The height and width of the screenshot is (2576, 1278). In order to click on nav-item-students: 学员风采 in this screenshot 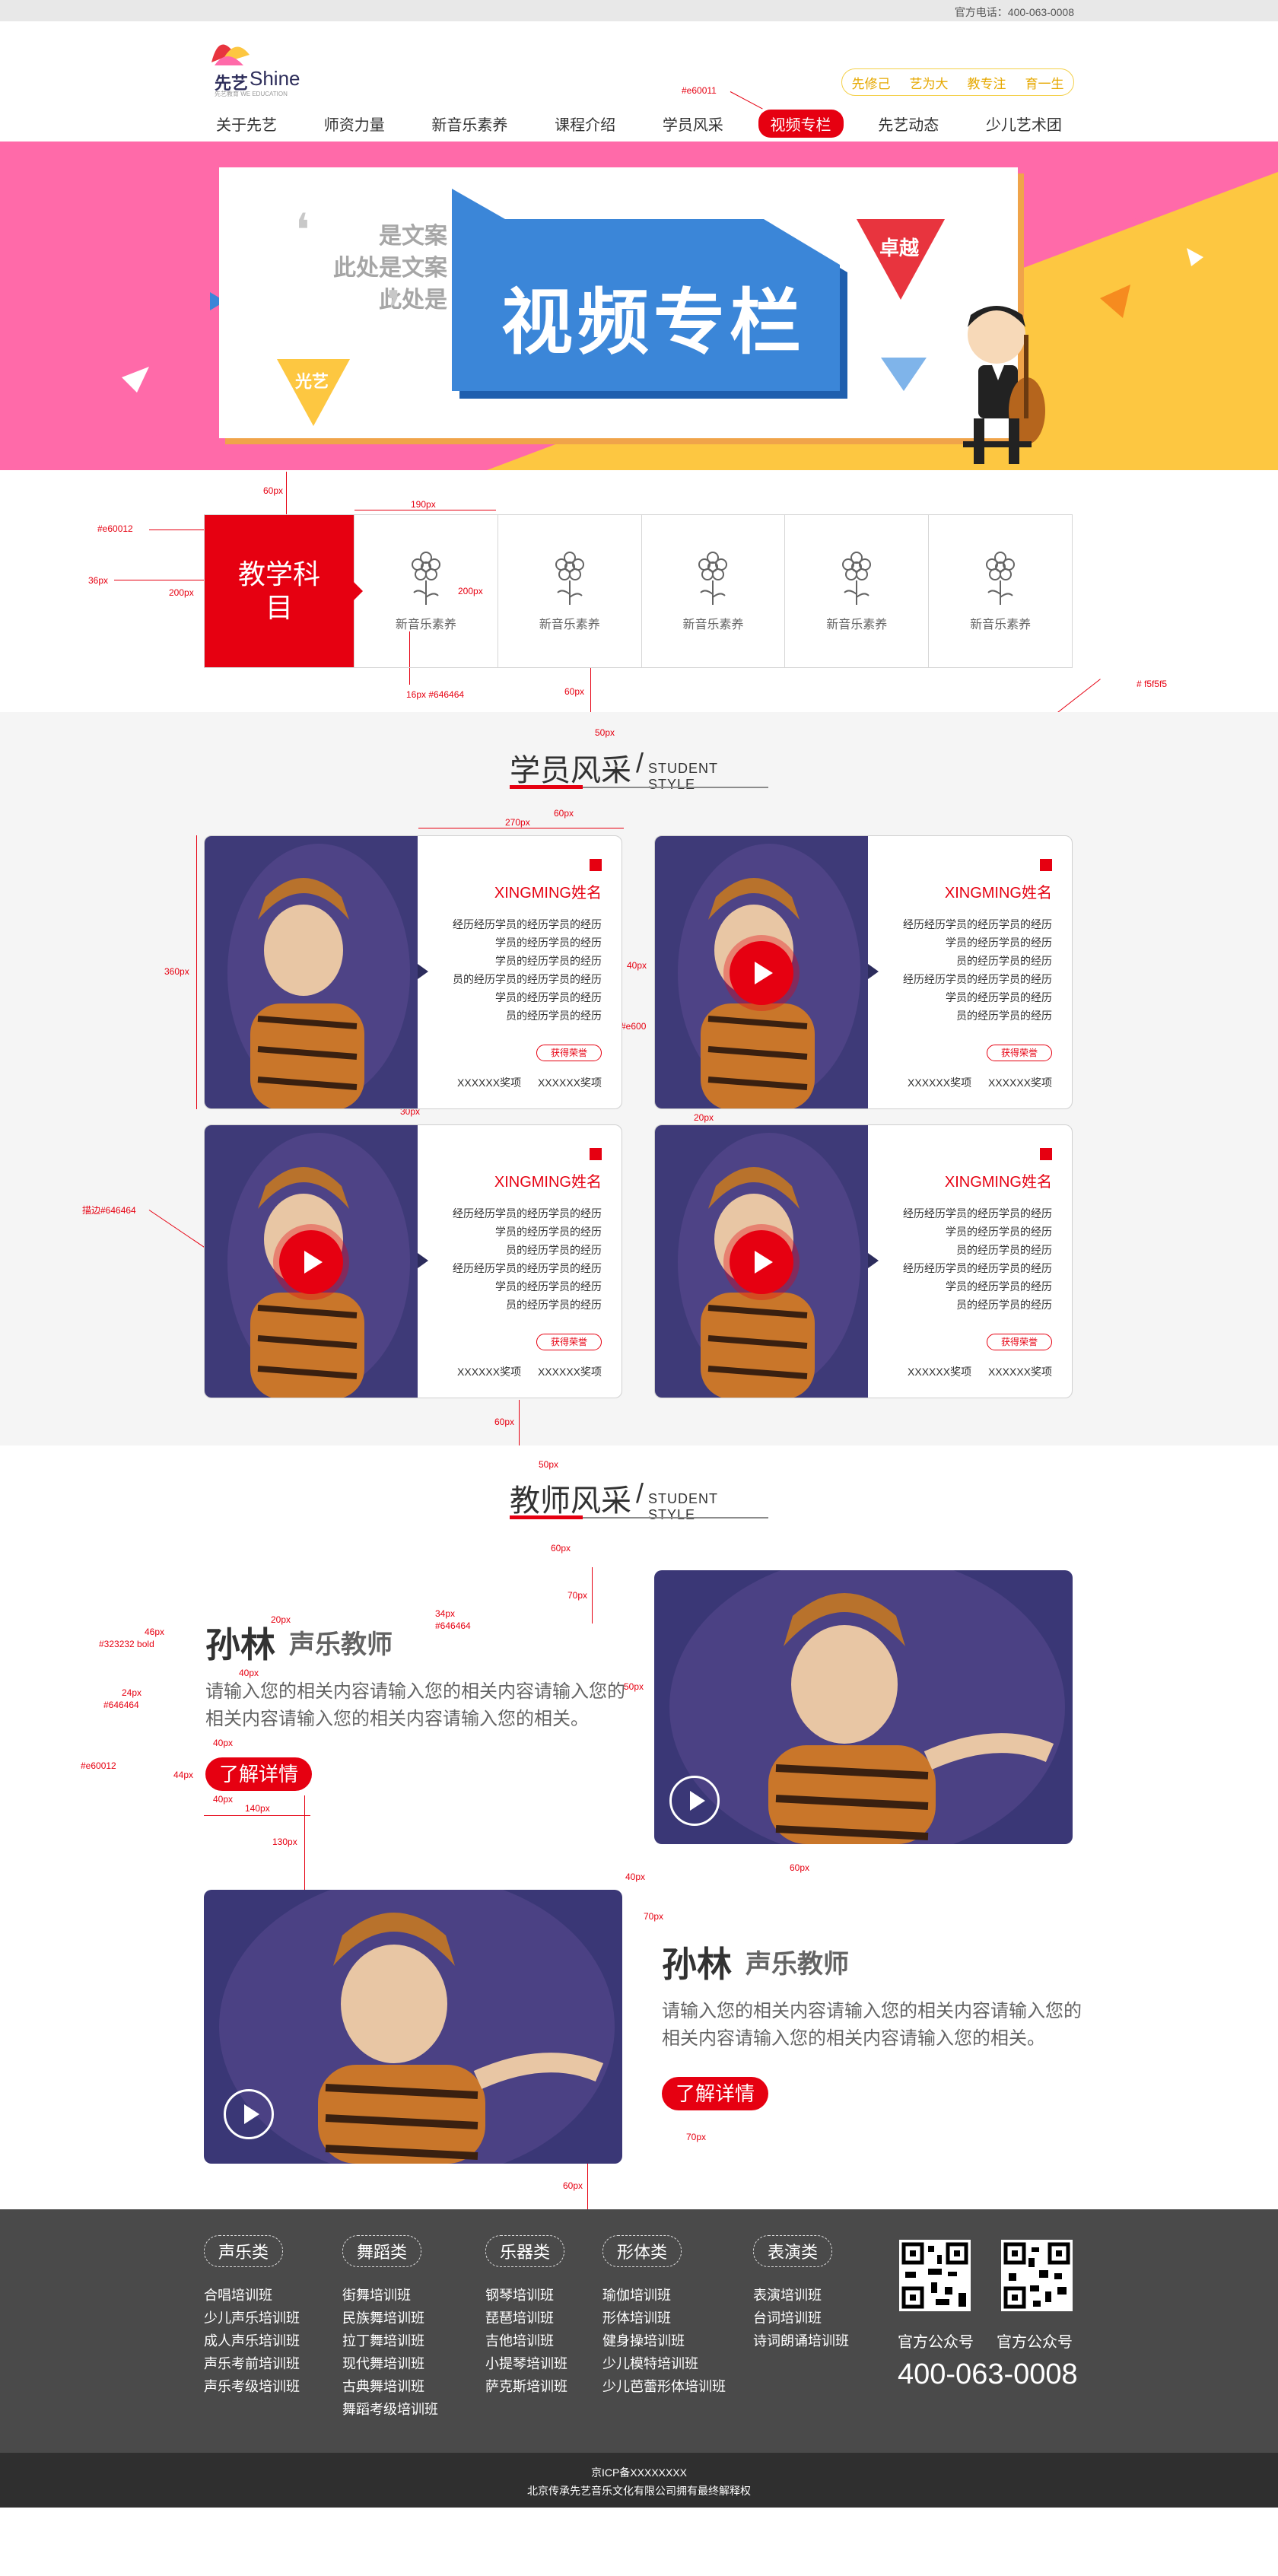, I will do `click(693, 124)`.